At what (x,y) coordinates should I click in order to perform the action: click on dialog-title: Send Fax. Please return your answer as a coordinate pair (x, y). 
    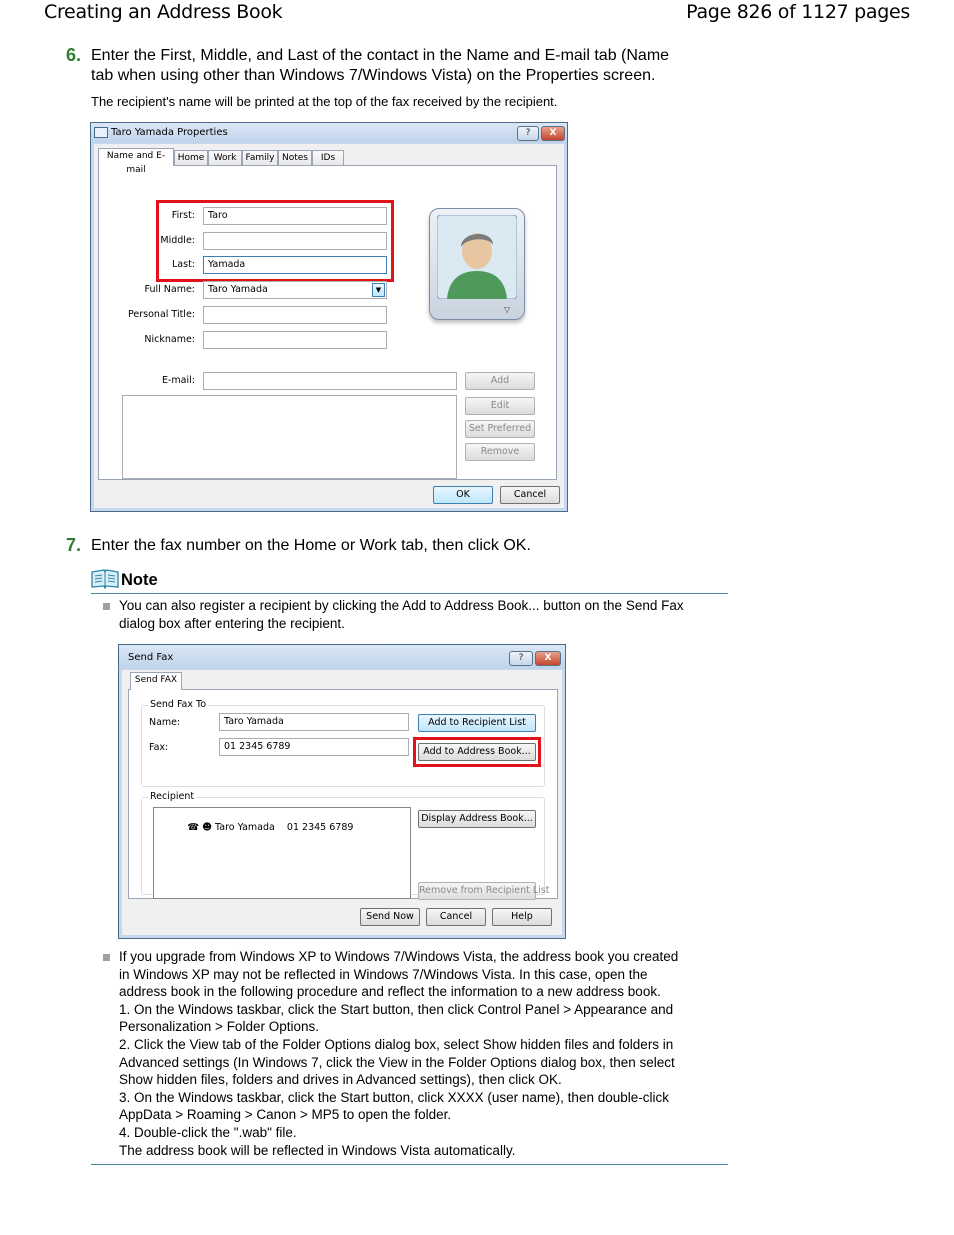
    Looking at the image, I should click on (151, 657).